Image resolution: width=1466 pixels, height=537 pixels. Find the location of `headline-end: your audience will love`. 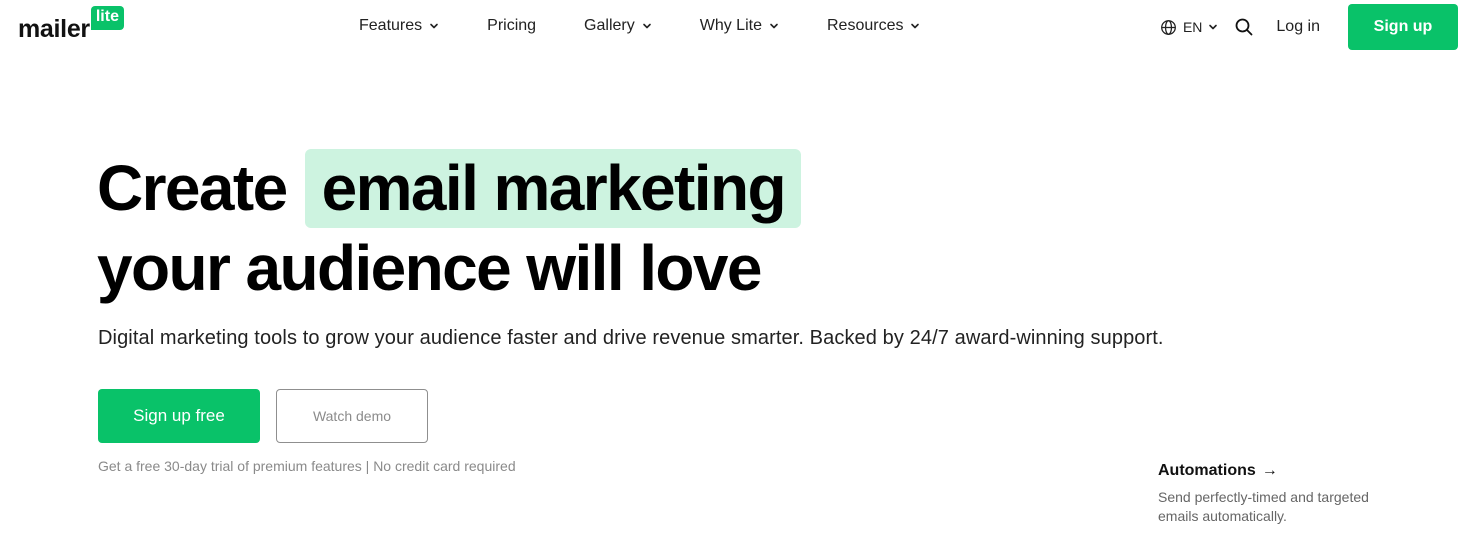

headline-end: your audience will love is located at coordinates (429, 268).